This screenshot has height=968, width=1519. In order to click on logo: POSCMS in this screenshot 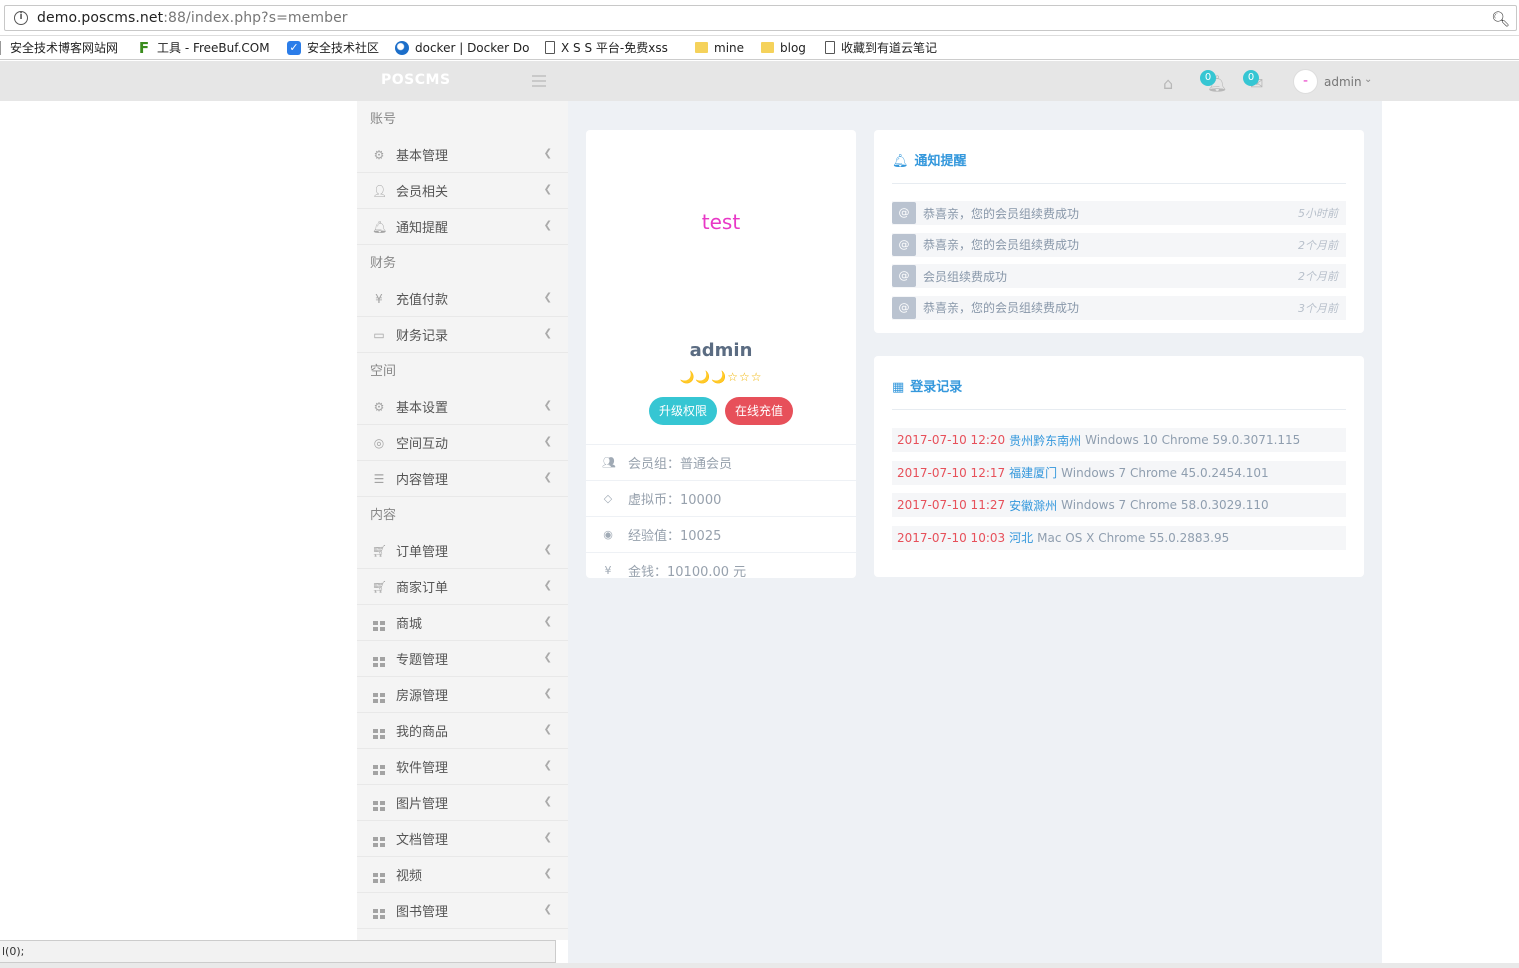, I will do `click(416, 80)`.